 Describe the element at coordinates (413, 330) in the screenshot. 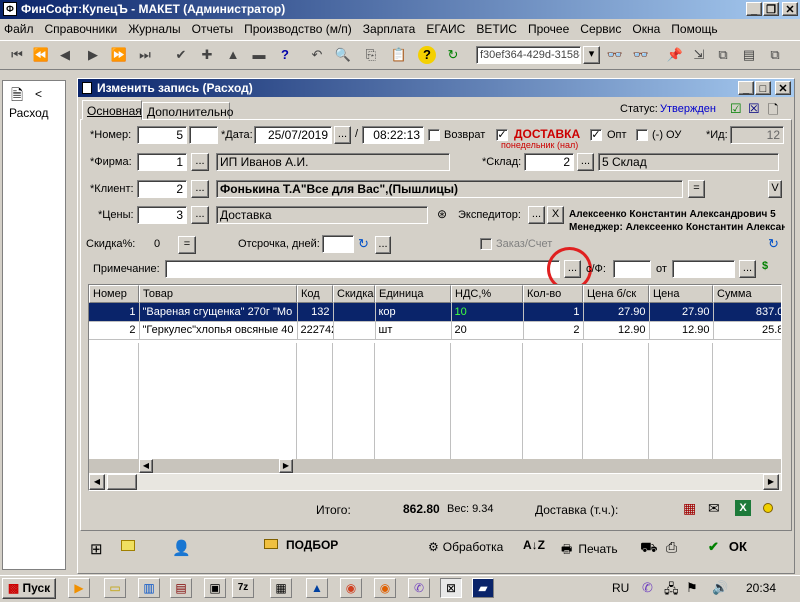

I see `cell-ed: шт` at that location.